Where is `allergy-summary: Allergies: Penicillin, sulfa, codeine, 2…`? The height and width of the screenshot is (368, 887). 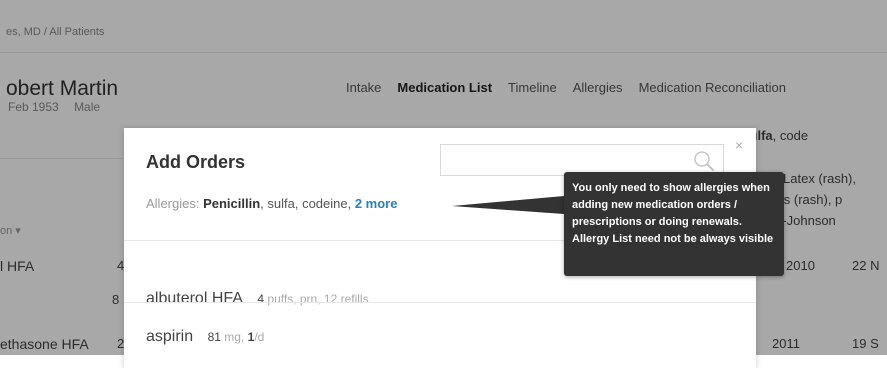
allergy-summary: Allergies: Penicillin, sulfa, codeine, 2… is located at coordinates (271, 203).